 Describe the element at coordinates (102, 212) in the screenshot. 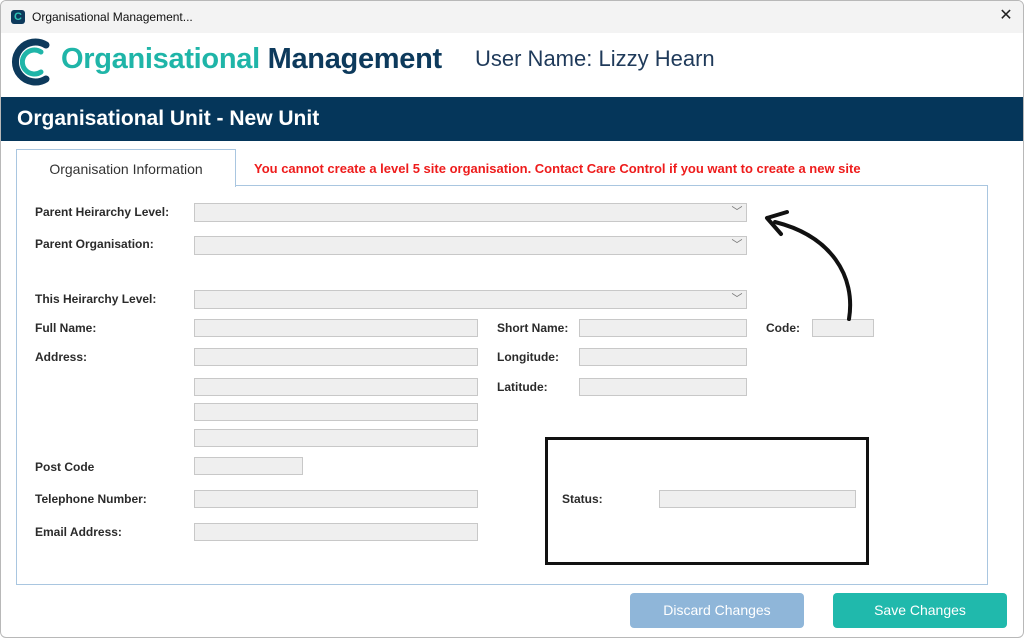

I see `parent-hierarchy-level-label: Parent Heirarchy Level:` at that location.